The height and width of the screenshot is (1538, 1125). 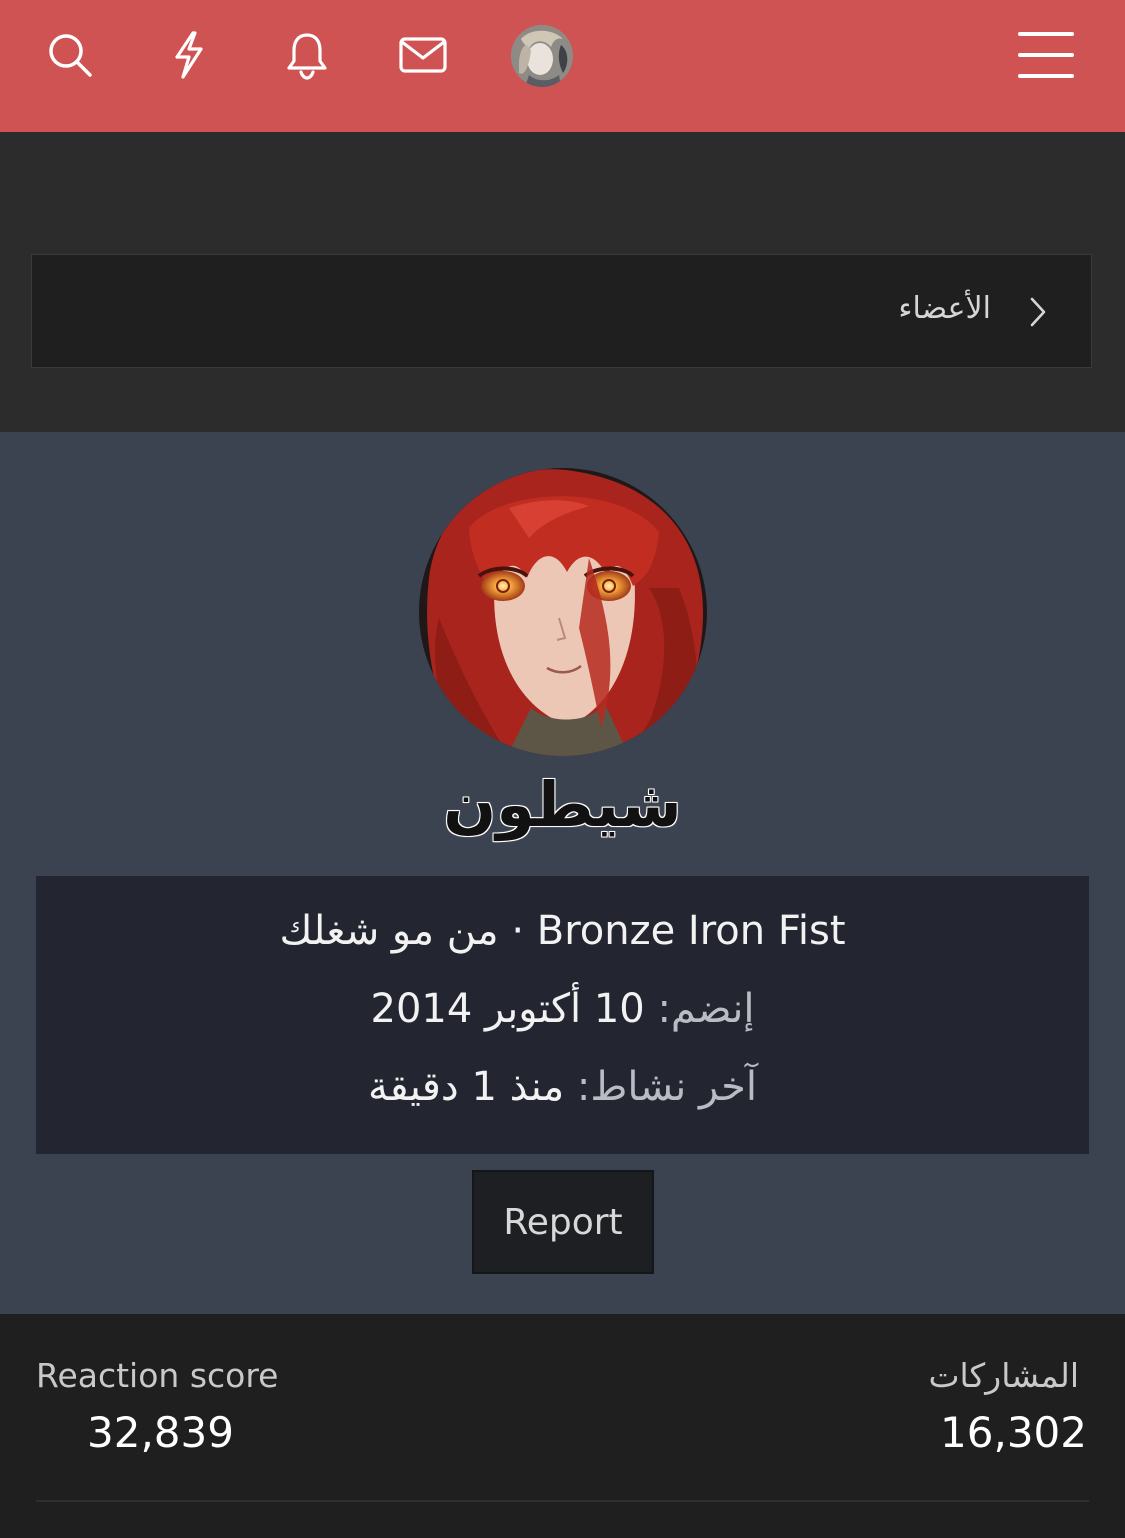 I want to click on user-avatar-button, so click(x=542, y=56).